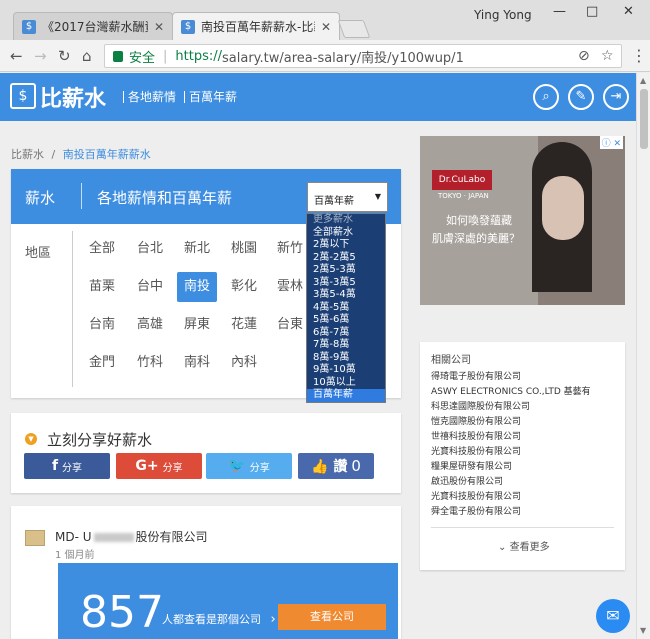 Image resolution: width=650 pixels, height=639 pixels. I want to click on dropdown-option: 2萬5-3萬, so click(346, 270).